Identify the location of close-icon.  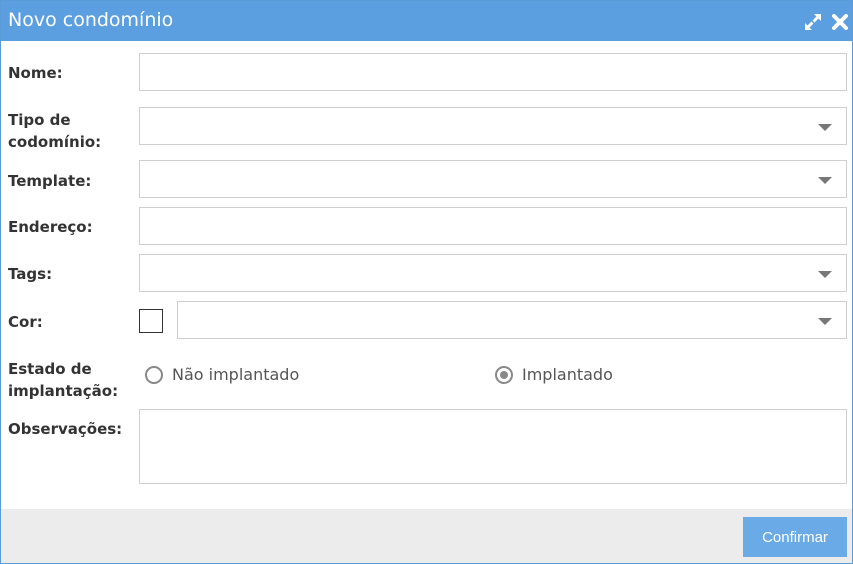
(840, 22).